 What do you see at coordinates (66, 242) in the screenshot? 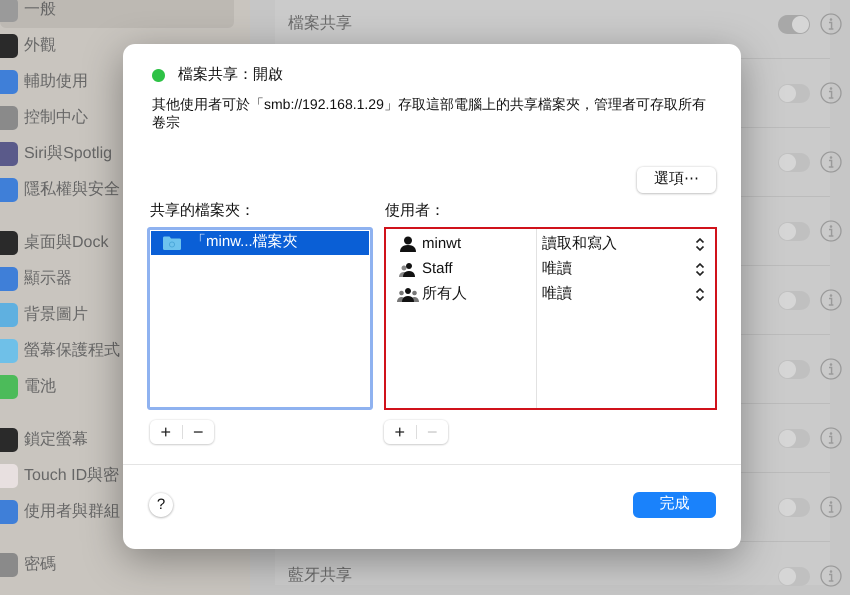
I see `sidebar-label: 桌面與Dock` at bounding box center [66, 242].